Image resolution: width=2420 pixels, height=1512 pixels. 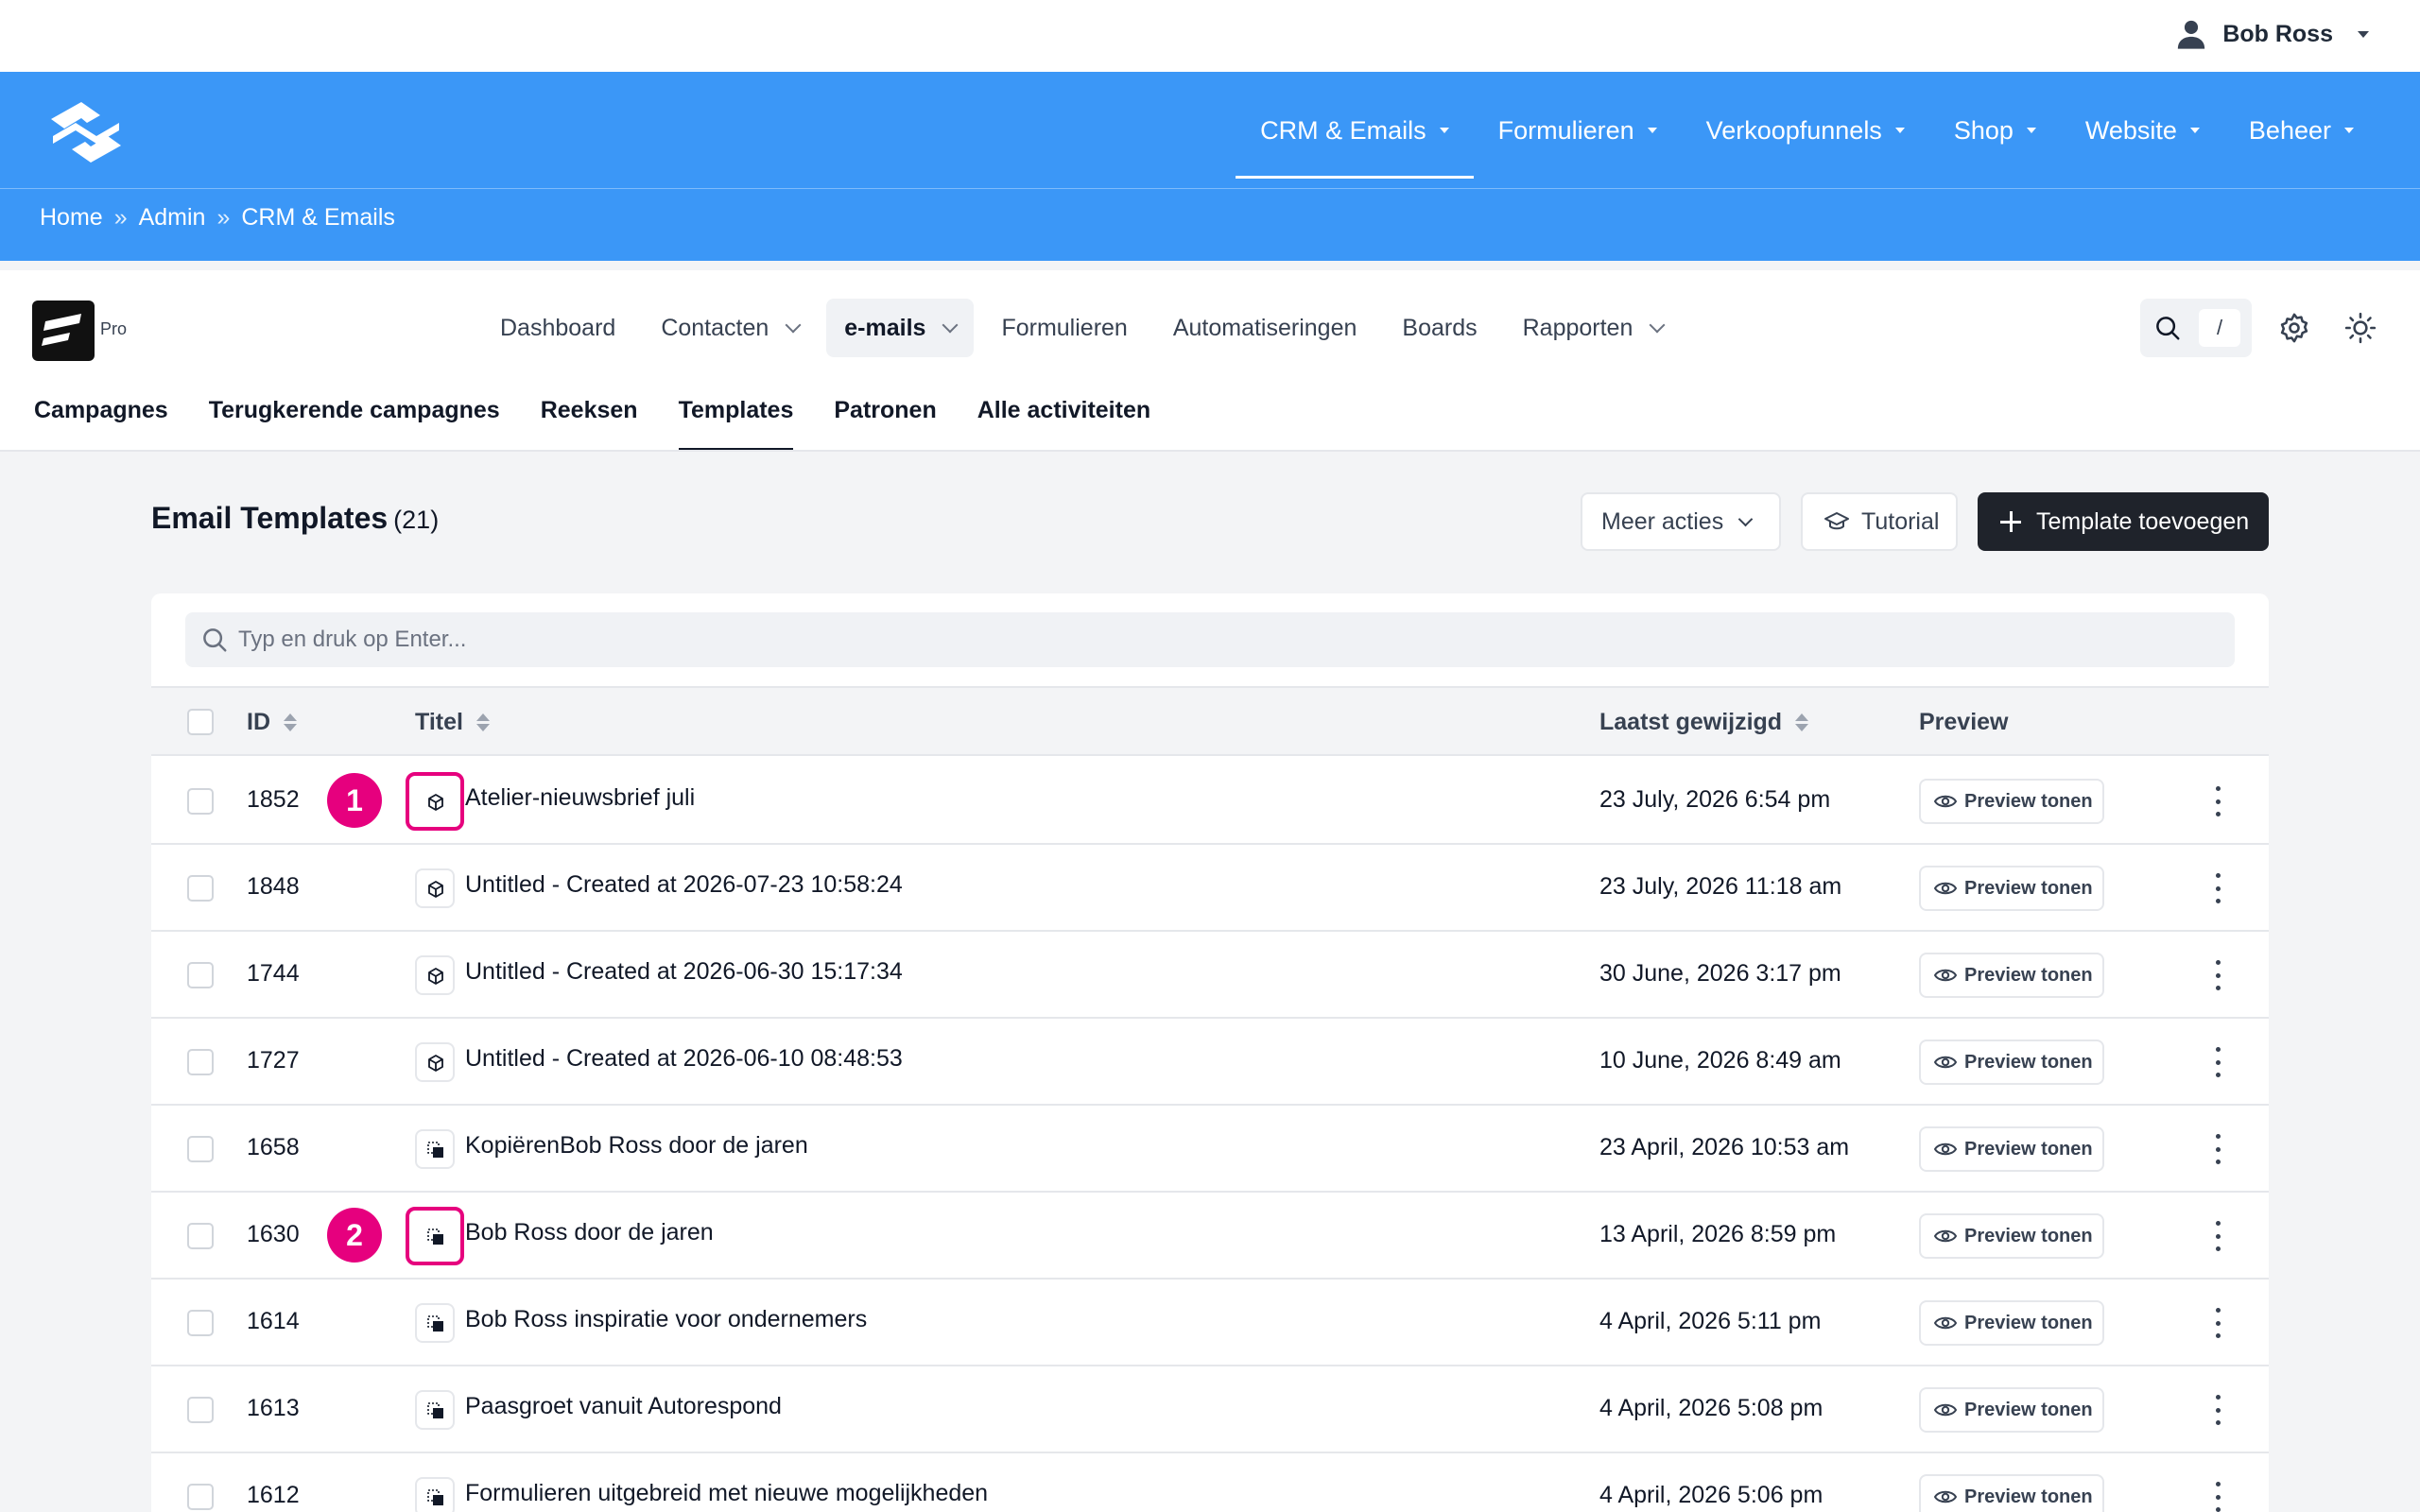 I want to click on row-title: Paasgroet vanuit Autorespond, so click(x=623, y=1406).